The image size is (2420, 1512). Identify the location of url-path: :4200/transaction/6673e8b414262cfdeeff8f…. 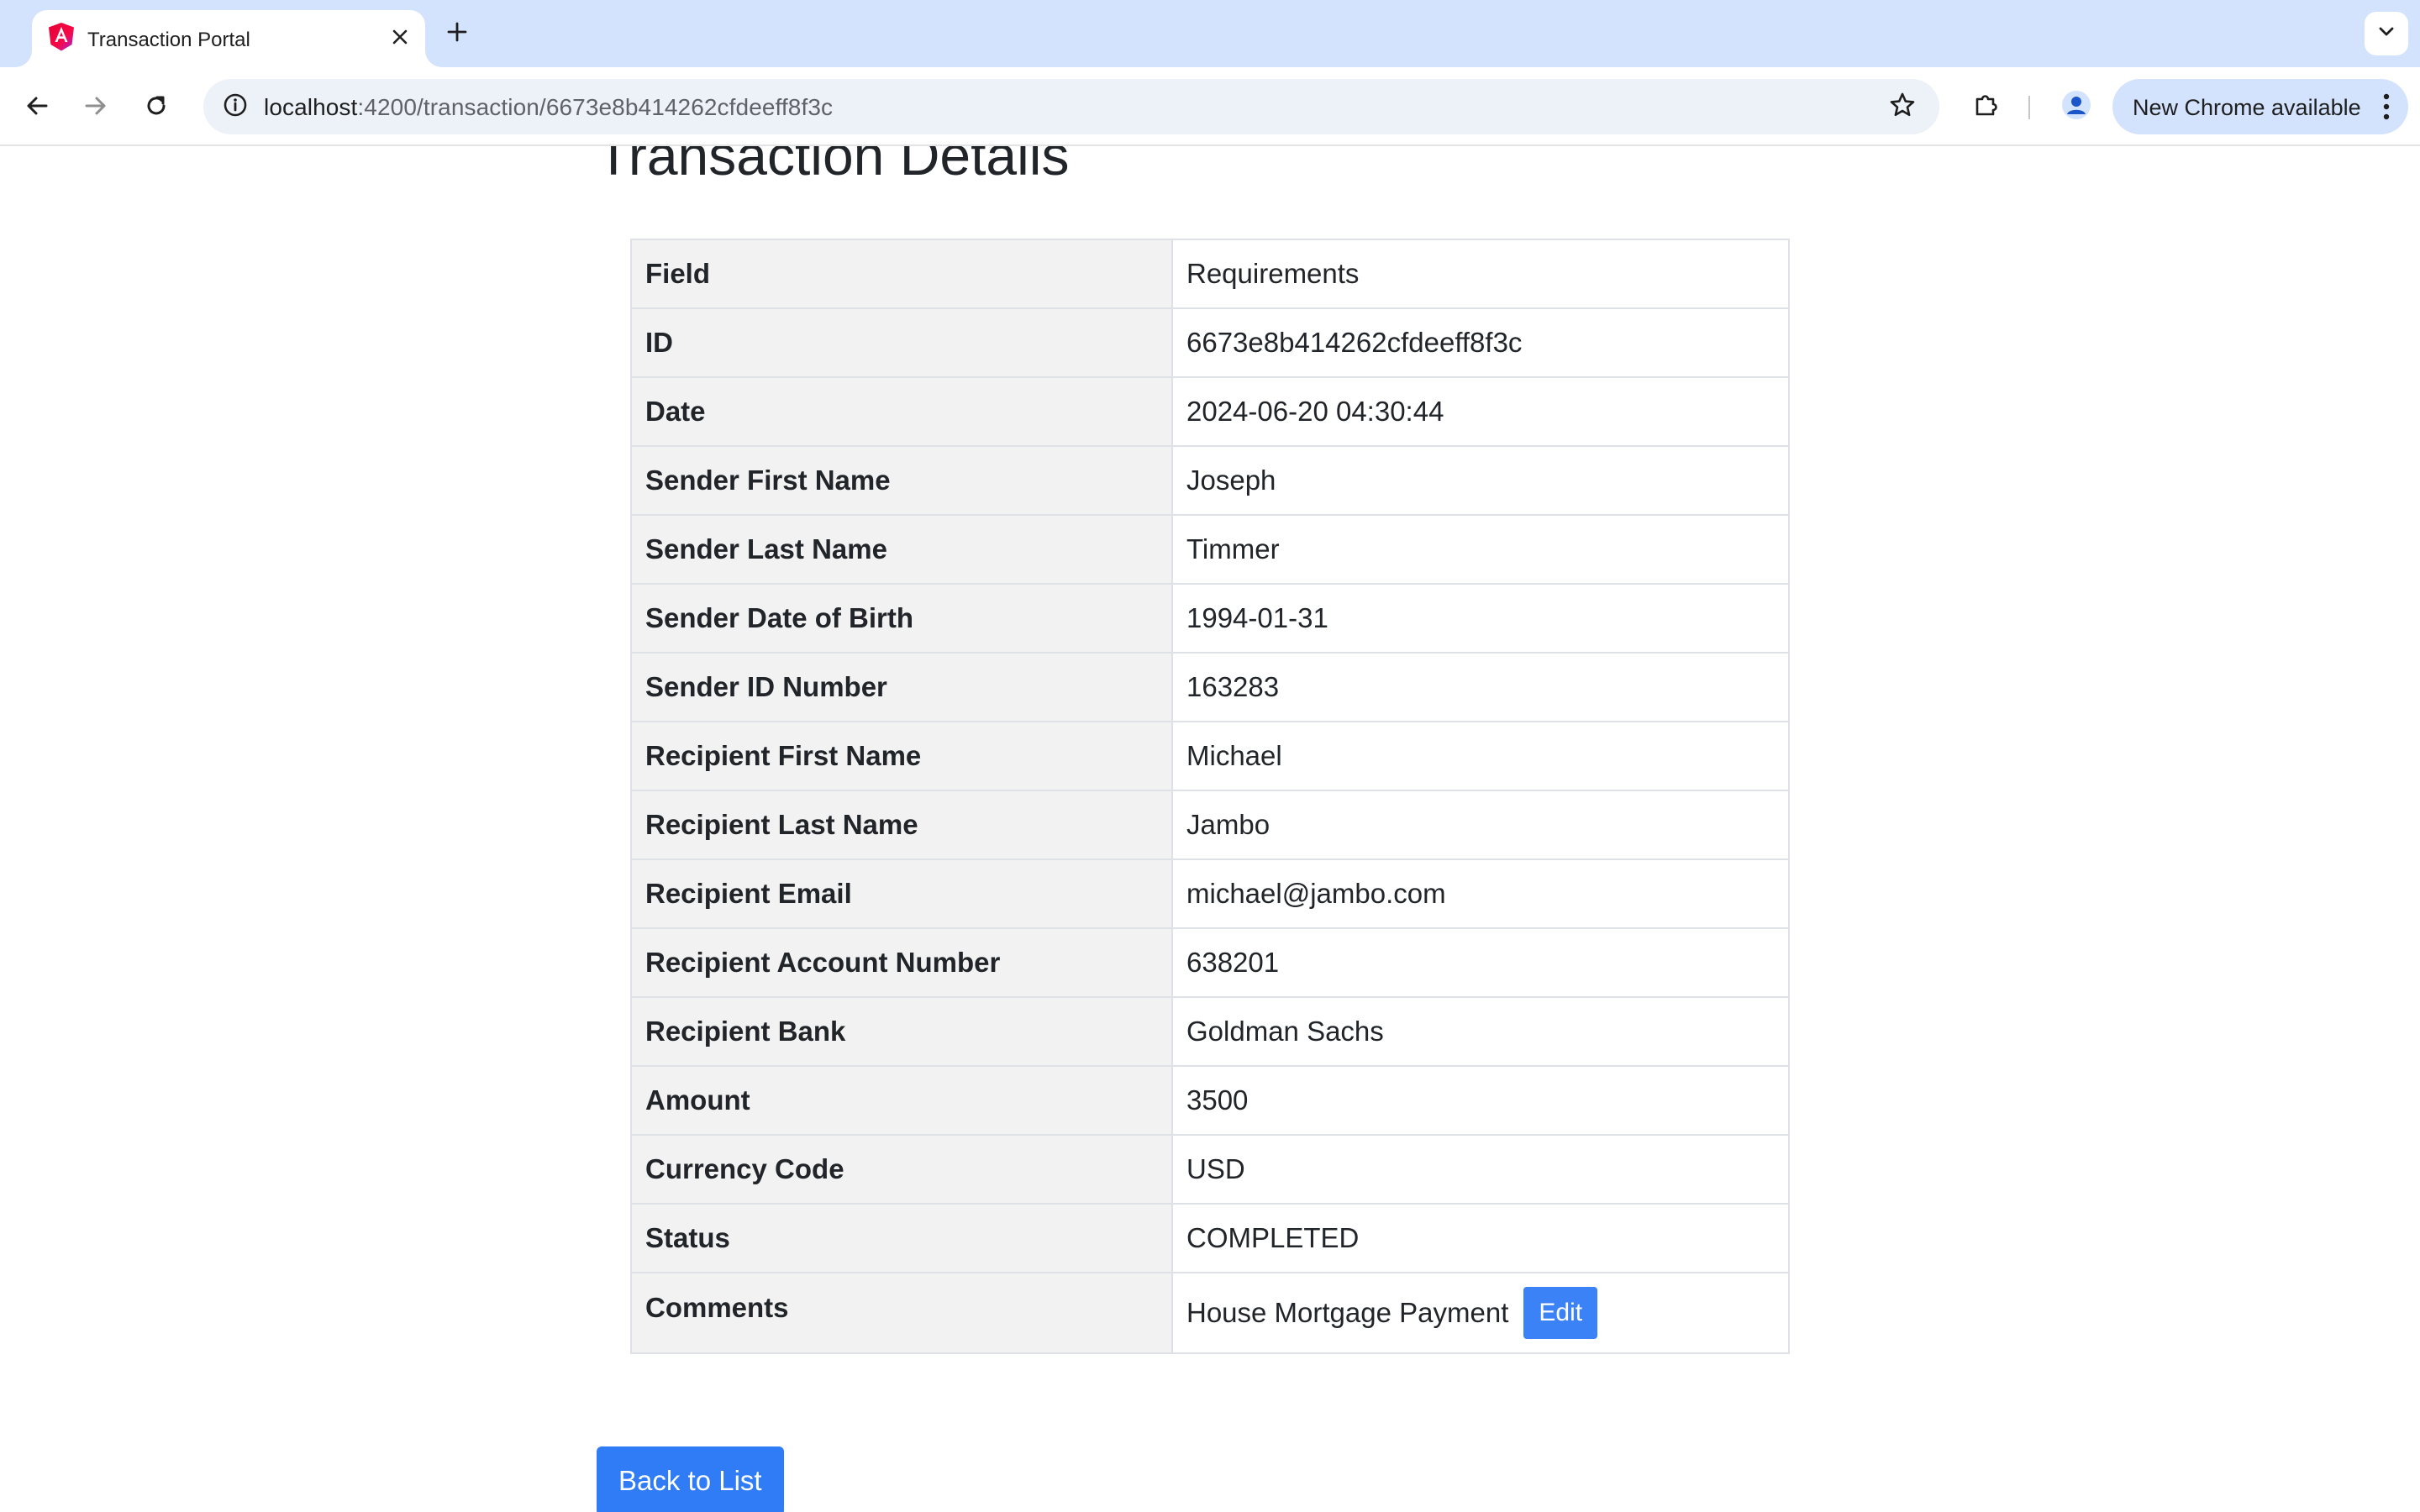
(596, 107).